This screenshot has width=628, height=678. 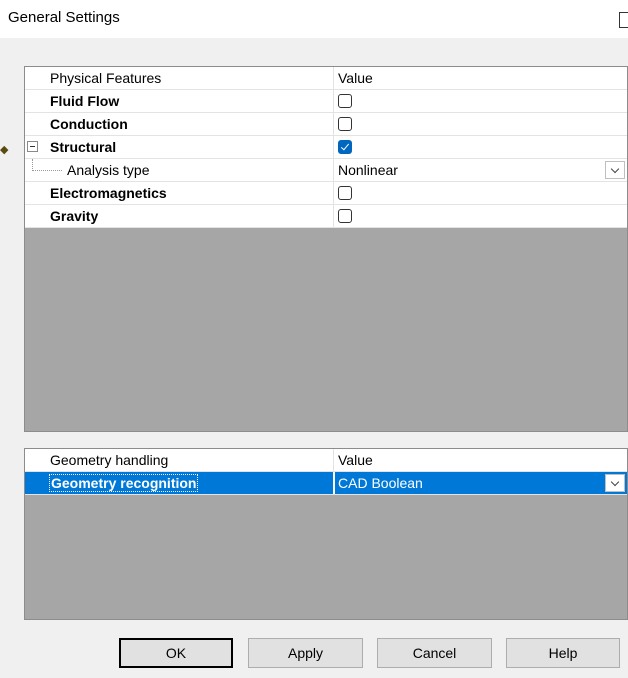 I want to click on title-bar: General Settings, so click(x=314, y=19).